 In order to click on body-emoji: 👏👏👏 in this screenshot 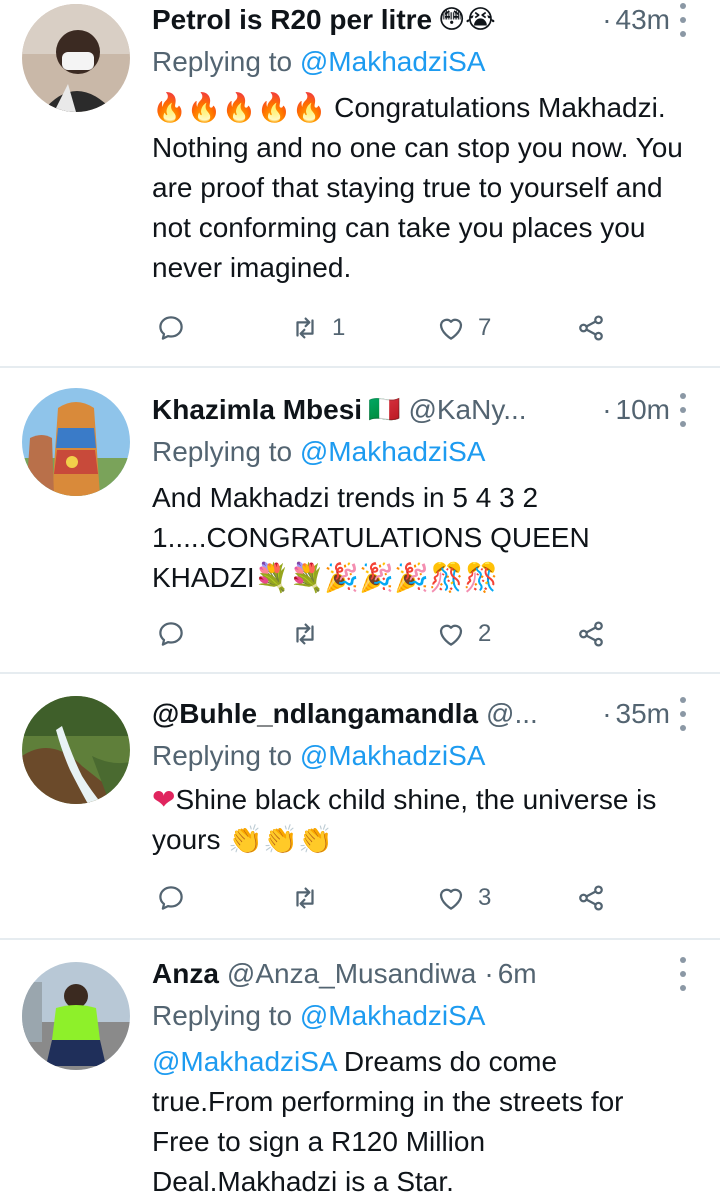, I will do `click(280, 839)`.